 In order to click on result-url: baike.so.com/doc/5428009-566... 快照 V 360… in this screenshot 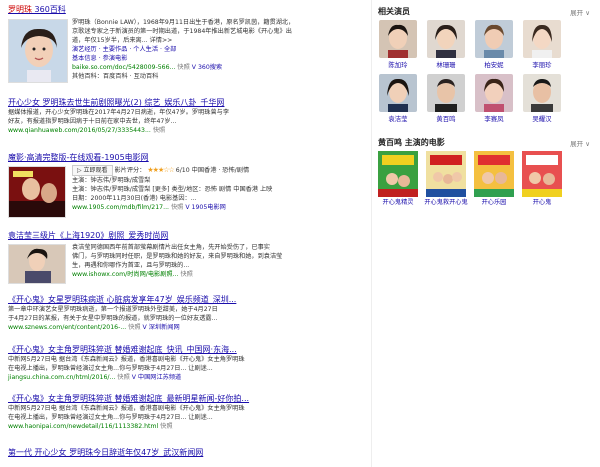, I will do `click(218, 67)`.